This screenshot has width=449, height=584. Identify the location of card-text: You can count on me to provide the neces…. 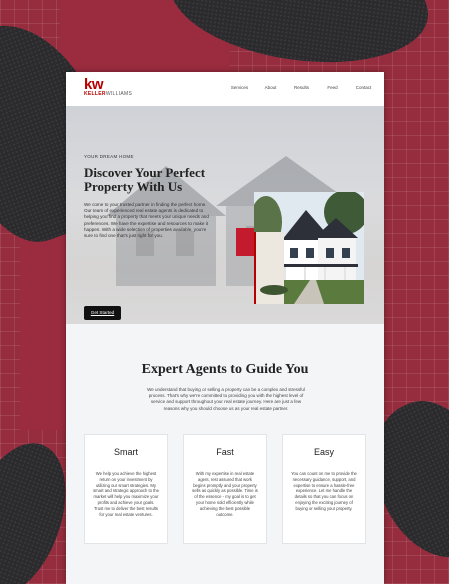
(324, 491).